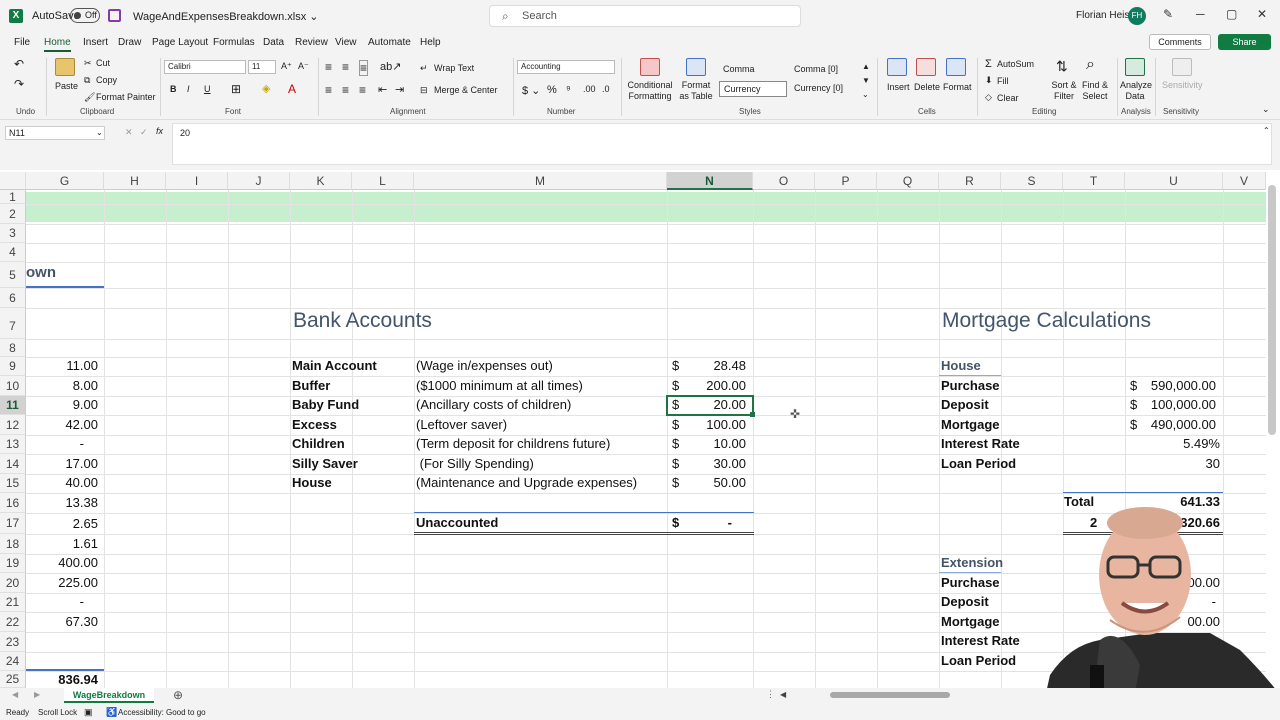 The width and height of the screenshot is (1280, 720). I want to click on menu-help: Help, so click(430, 42).